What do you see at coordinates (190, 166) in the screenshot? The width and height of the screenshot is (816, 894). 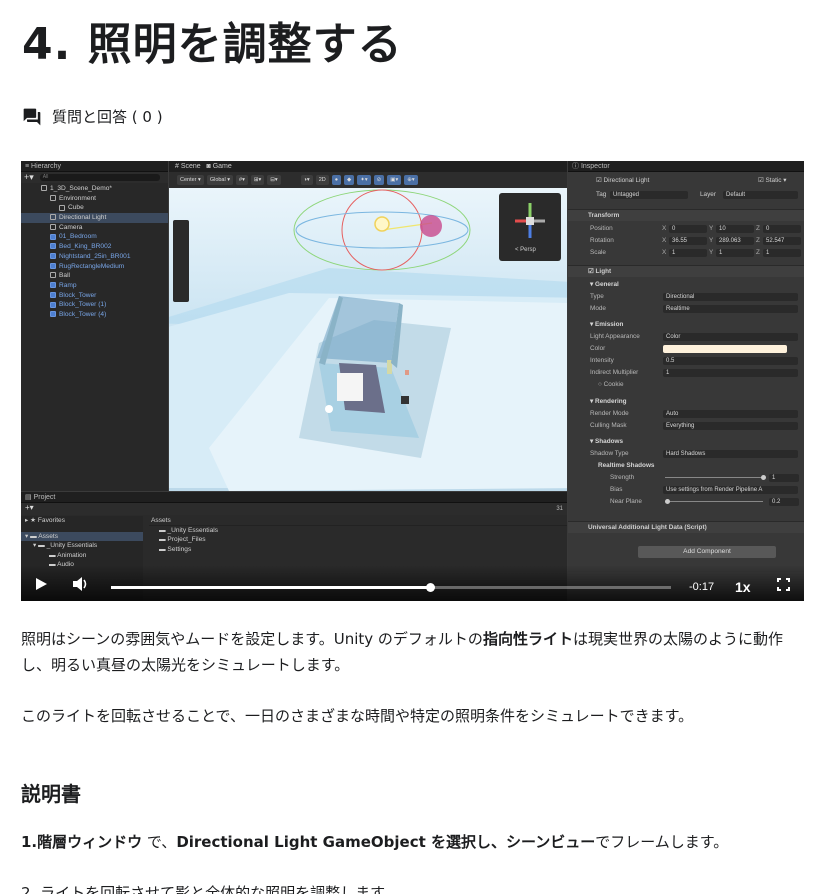 I see `scene-tab: Scene` at bounding box center [190, 166].